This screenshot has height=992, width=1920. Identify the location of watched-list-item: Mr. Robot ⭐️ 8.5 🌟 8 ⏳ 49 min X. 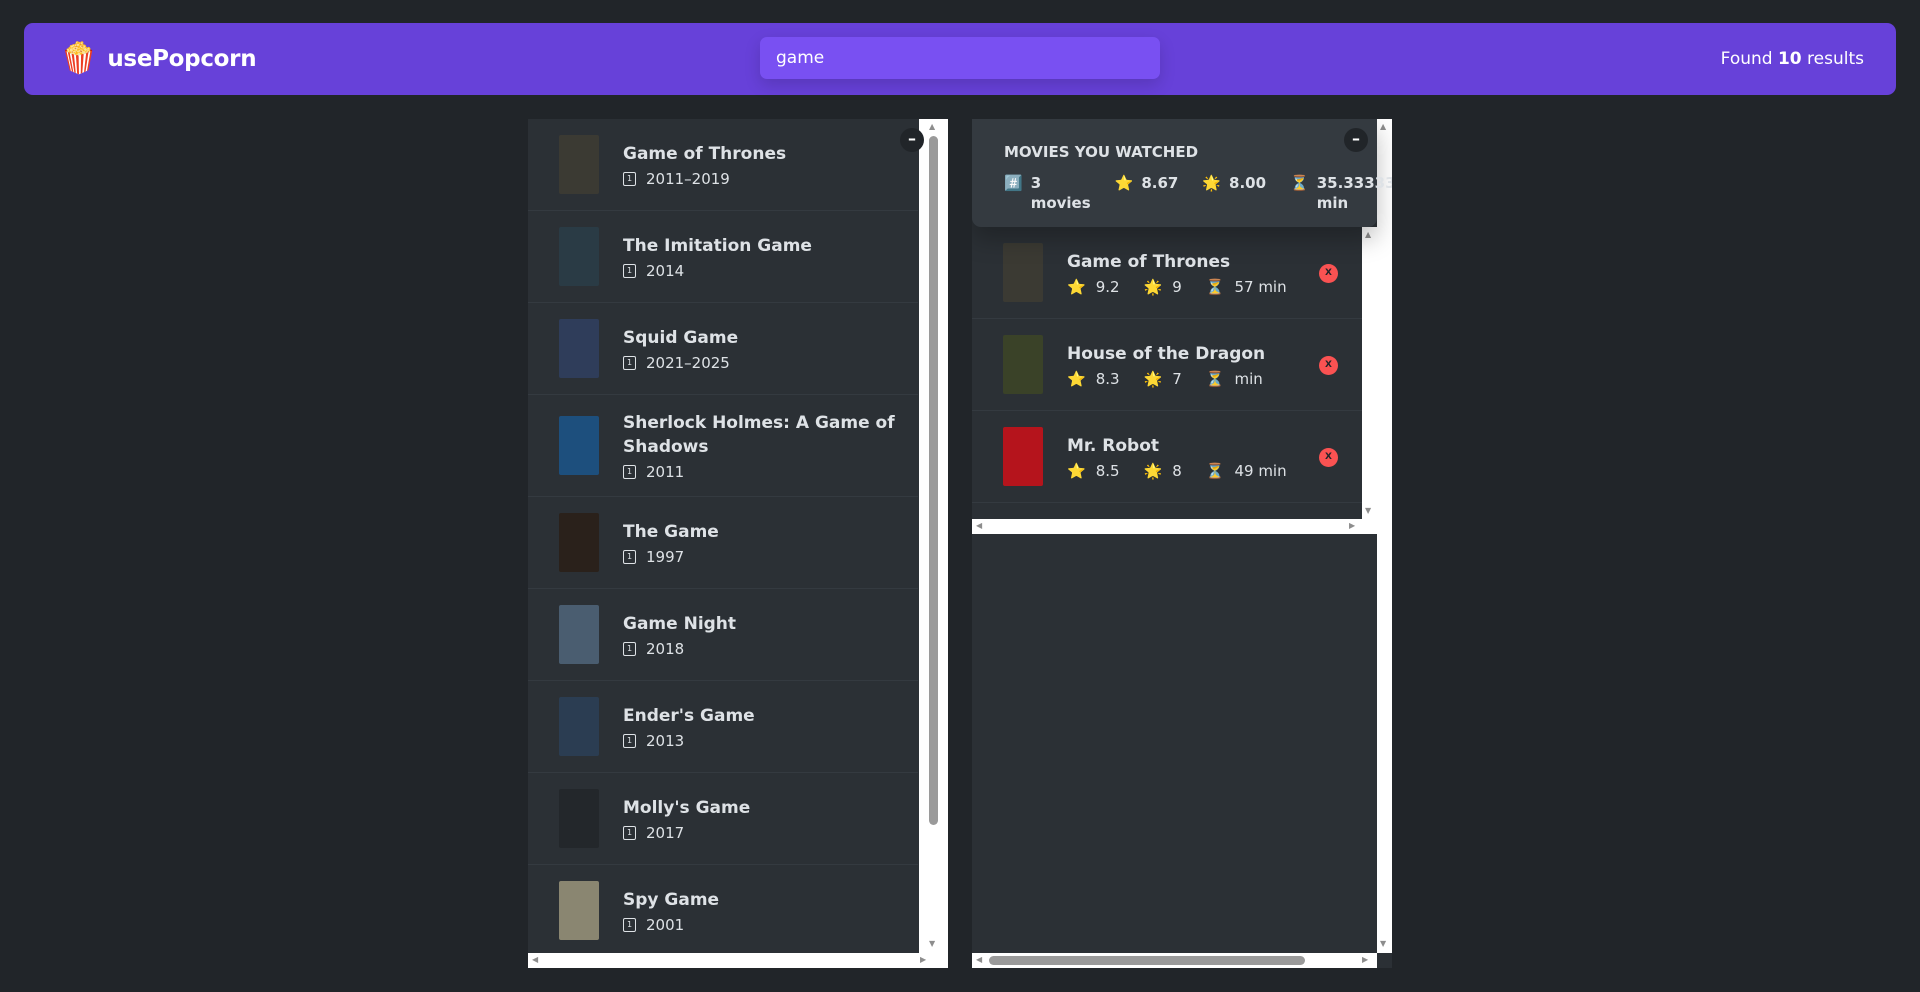
(1167, 457).